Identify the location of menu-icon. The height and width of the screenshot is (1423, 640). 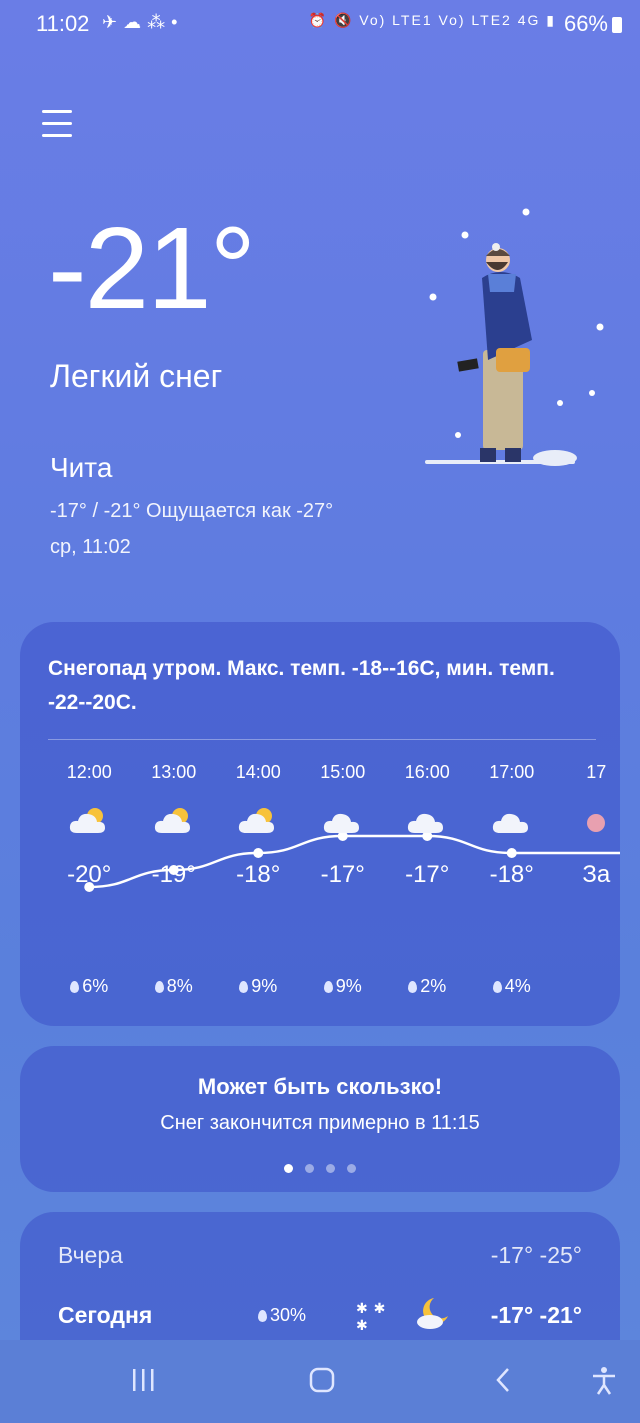
(57, 124).